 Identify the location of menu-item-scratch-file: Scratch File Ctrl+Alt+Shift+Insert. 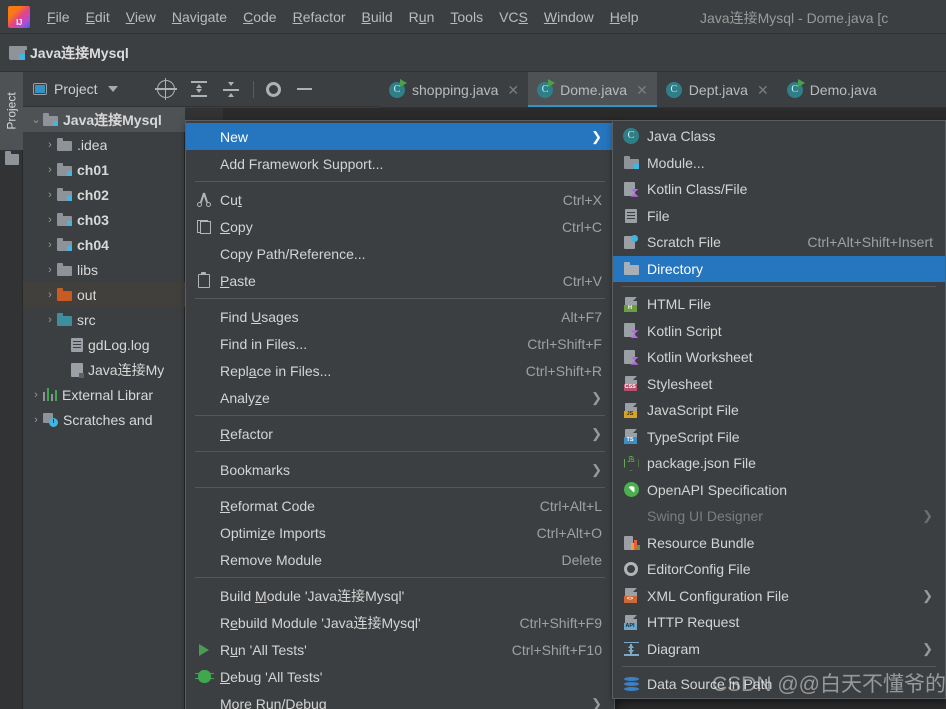
(779, 242).